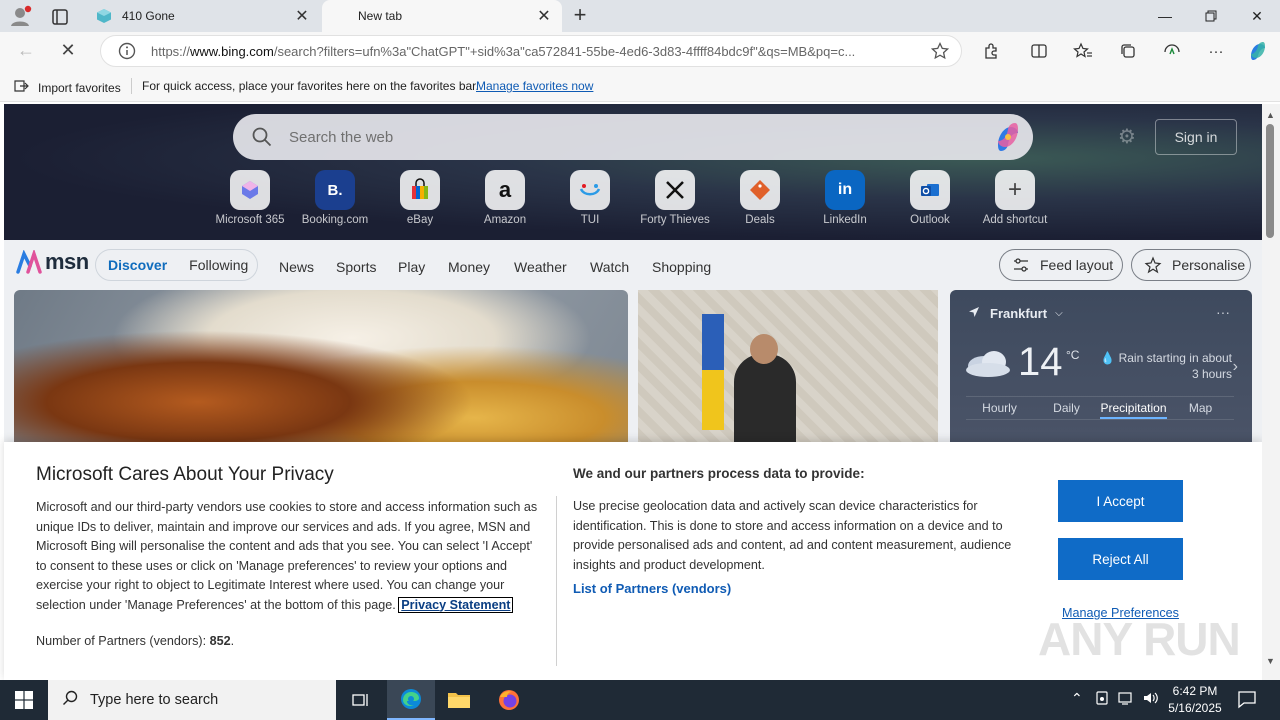 This screenshot has width=1280, height=720. Describe the element at coordinates (1127, 699) in the screenshot. I see `network-icon` at that location.